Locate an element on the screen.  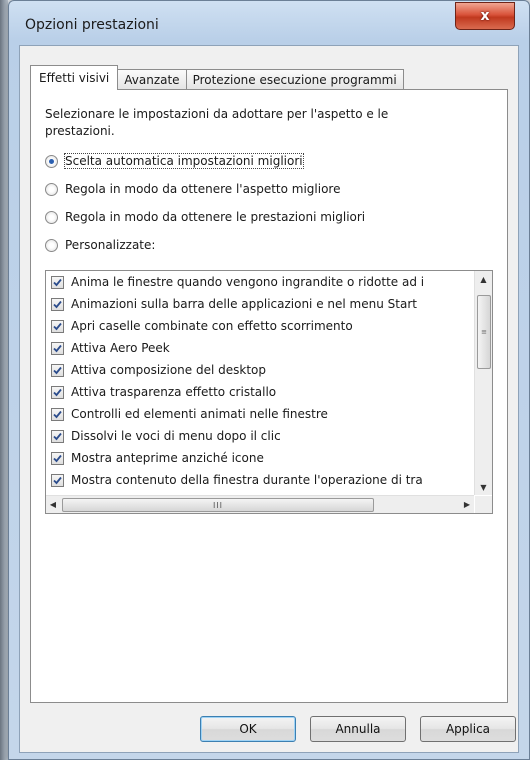
scroll-down-arrow-icon: ▼ is located at coordinates (483, 487).